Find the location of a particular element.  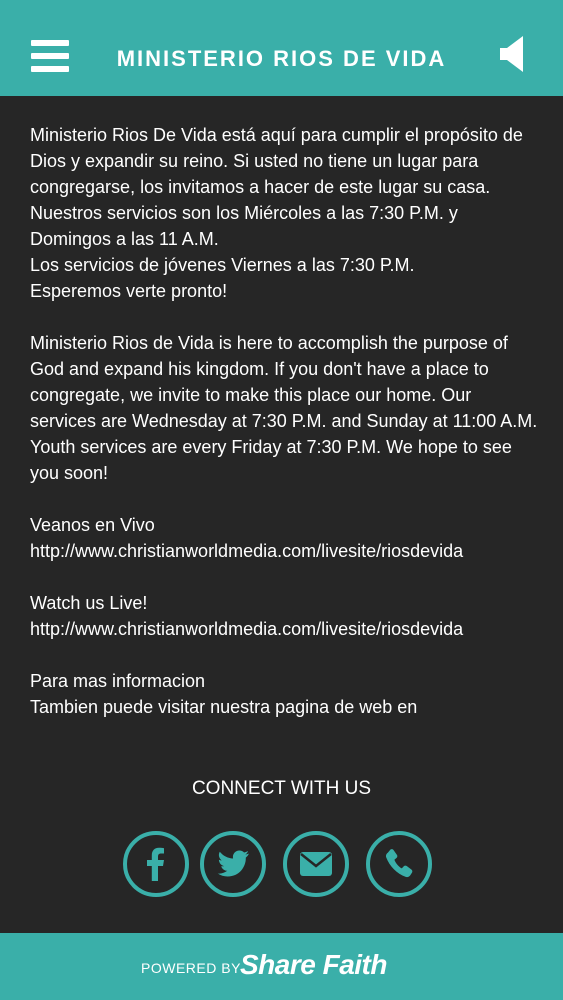

content-fade is located at coordinates (281, 743).